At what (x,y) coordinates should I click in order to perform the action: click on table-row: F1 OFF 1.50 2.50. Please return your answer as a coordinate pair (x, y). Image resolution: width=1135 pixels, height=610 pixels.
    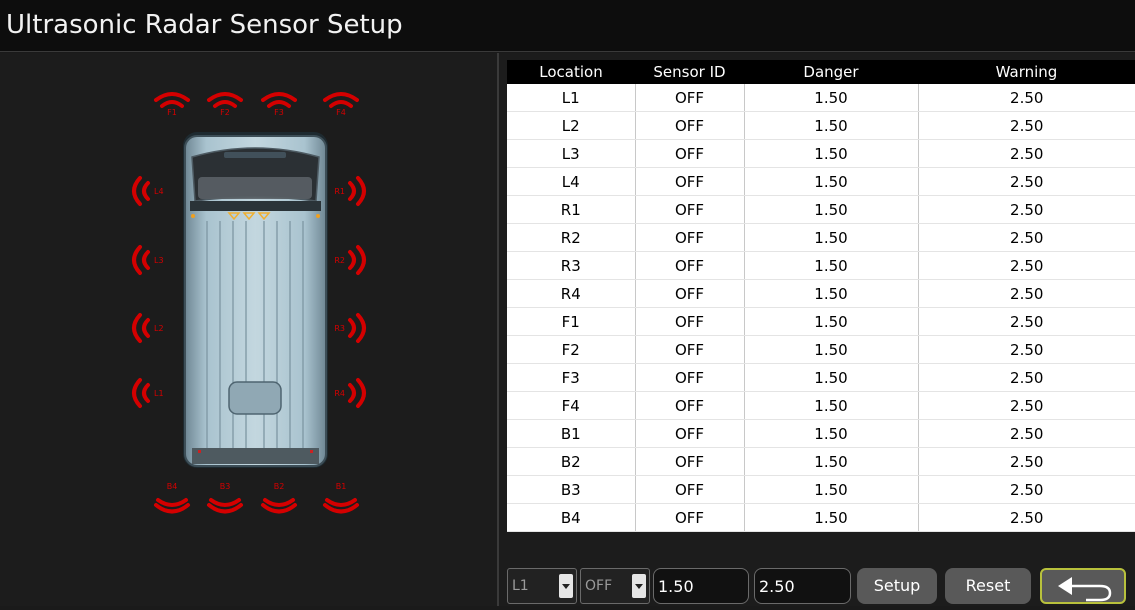
    Looking at the image, I should click on (821, 321).